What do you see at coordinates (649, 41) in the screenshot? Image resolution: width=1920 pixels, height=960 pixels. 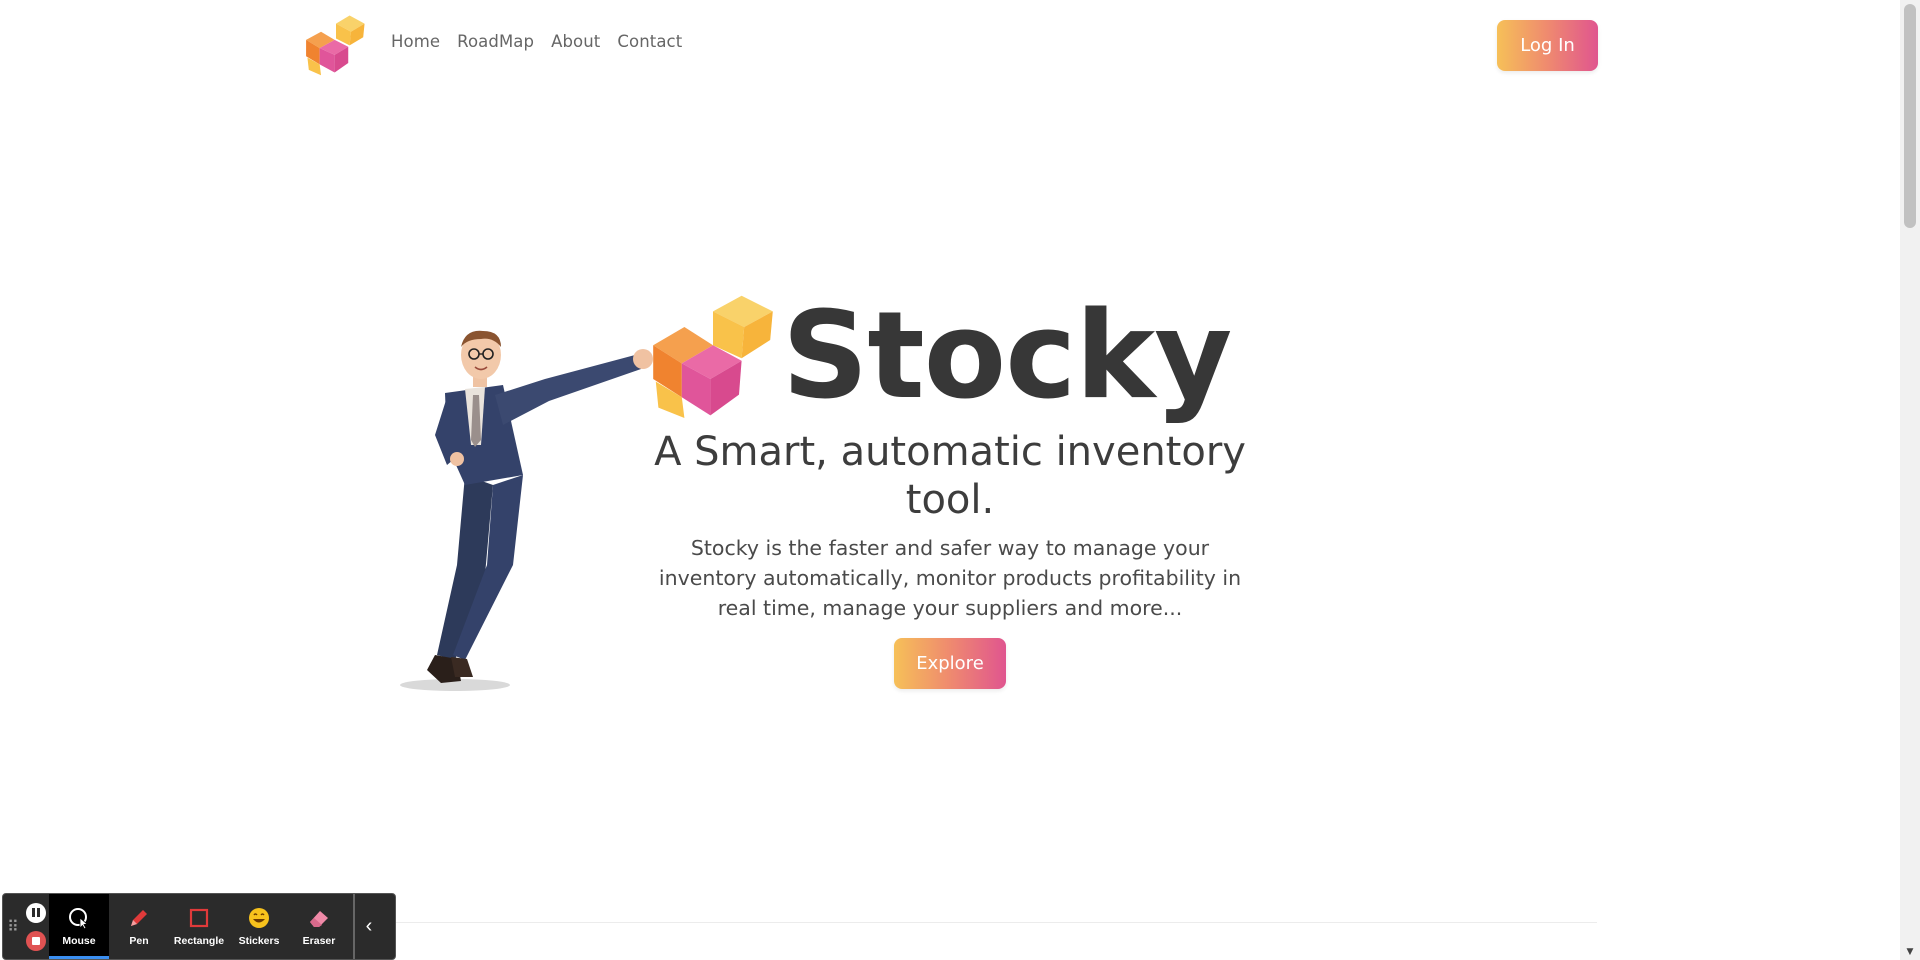 I see `nav-contact: Contact` at bounding box center [649, 41].